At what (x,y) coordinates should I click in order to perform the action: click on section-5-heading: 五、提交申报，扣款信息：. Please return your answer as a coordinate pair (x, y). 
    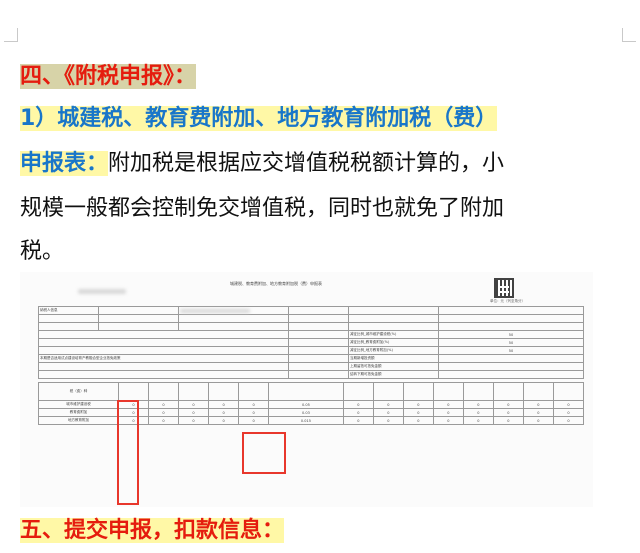
    Looking at the image, I should click on (152, 531).